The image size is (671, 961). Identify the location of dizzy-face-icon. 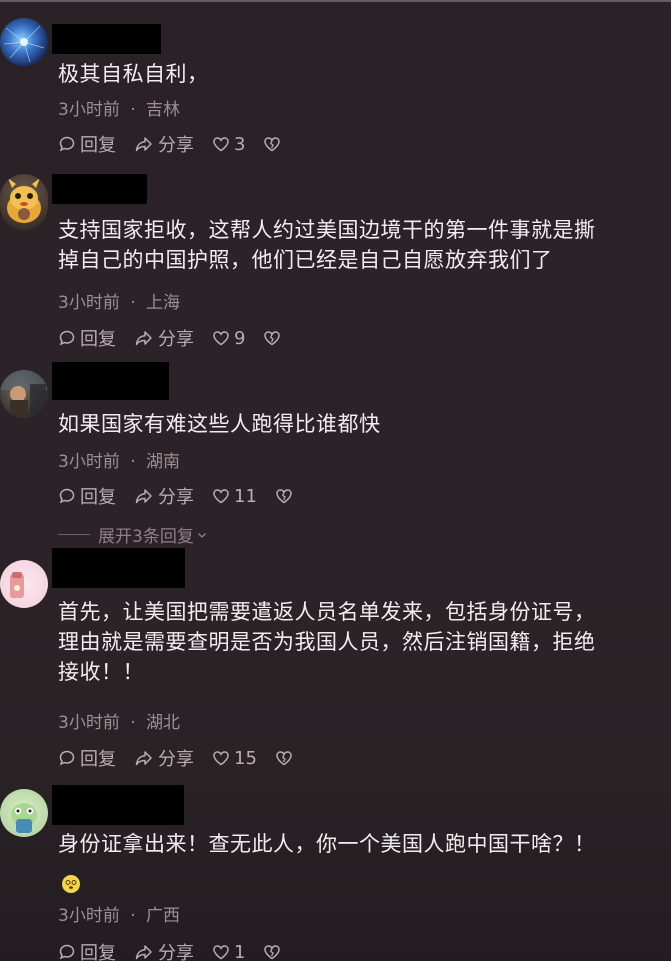
(71, 884).